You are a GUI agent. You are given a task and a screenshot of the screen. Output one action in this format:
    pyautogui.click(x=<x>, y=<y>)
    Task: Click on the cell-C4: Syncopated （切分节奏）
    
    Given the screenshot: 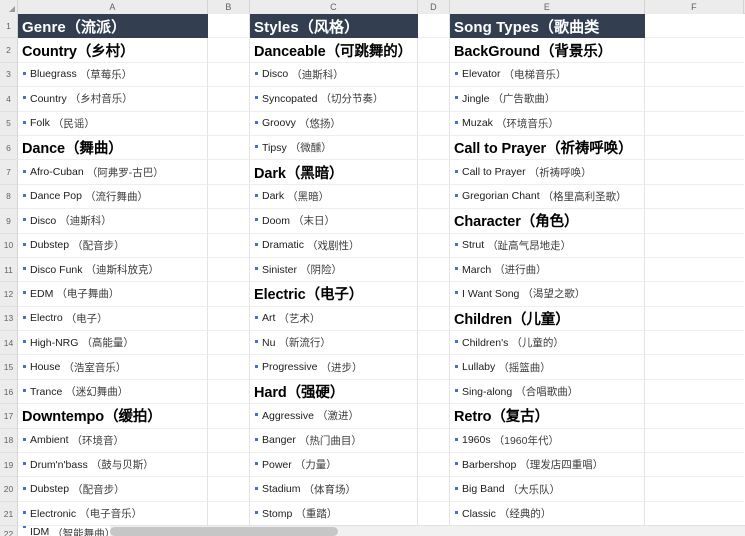 What is the action you would take?
    pyautogui.click(x=334, y=99)
    